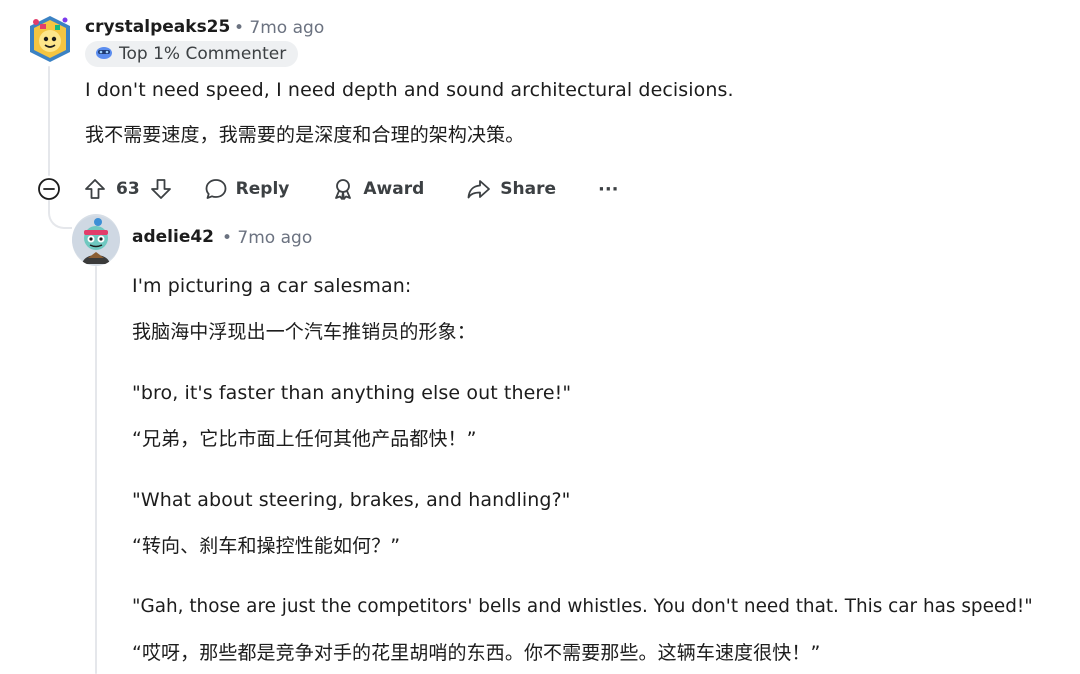 The width and height of the screenshot is (1080, 674). What do you see at coordinates (304, 332) in the screenshot?
I see `comment-body-line: 我脑海中浮现出一个汽车推销员的形象：` at bounding box center [304, 332].